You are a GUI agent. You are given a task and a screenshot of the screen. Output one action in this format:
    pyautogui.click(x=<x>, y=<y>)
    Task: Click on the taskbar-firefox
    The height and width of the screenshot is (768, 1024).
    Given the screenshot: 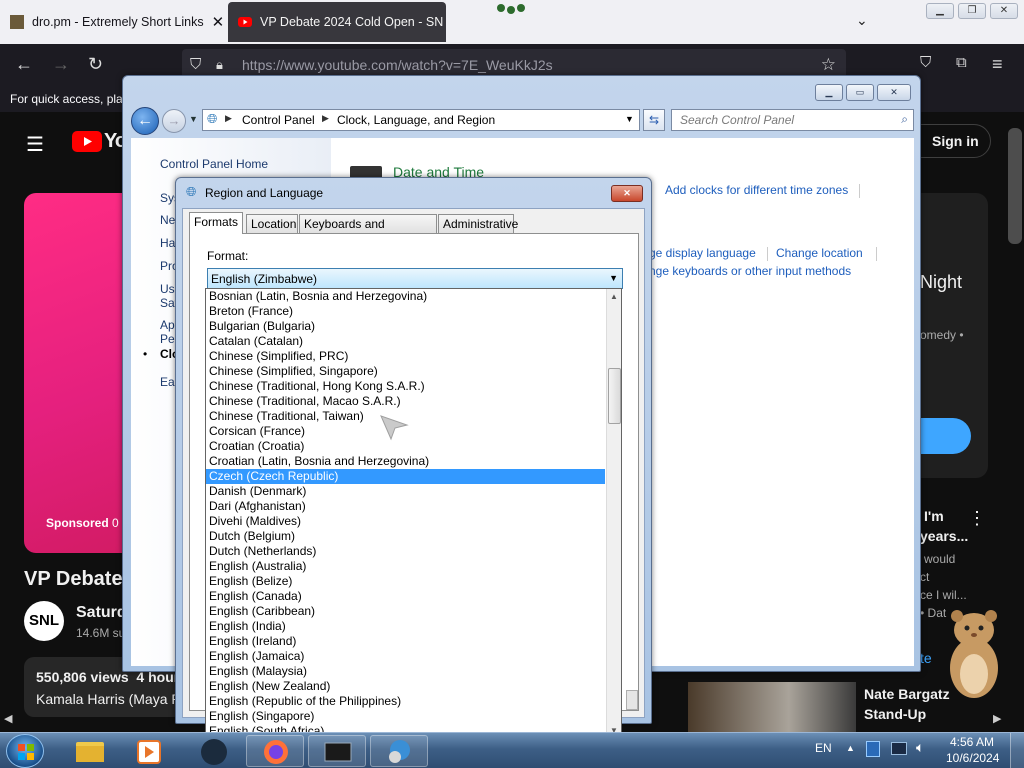 What is the action you would take?
    pyautogui.click(x=275, y=751)
    